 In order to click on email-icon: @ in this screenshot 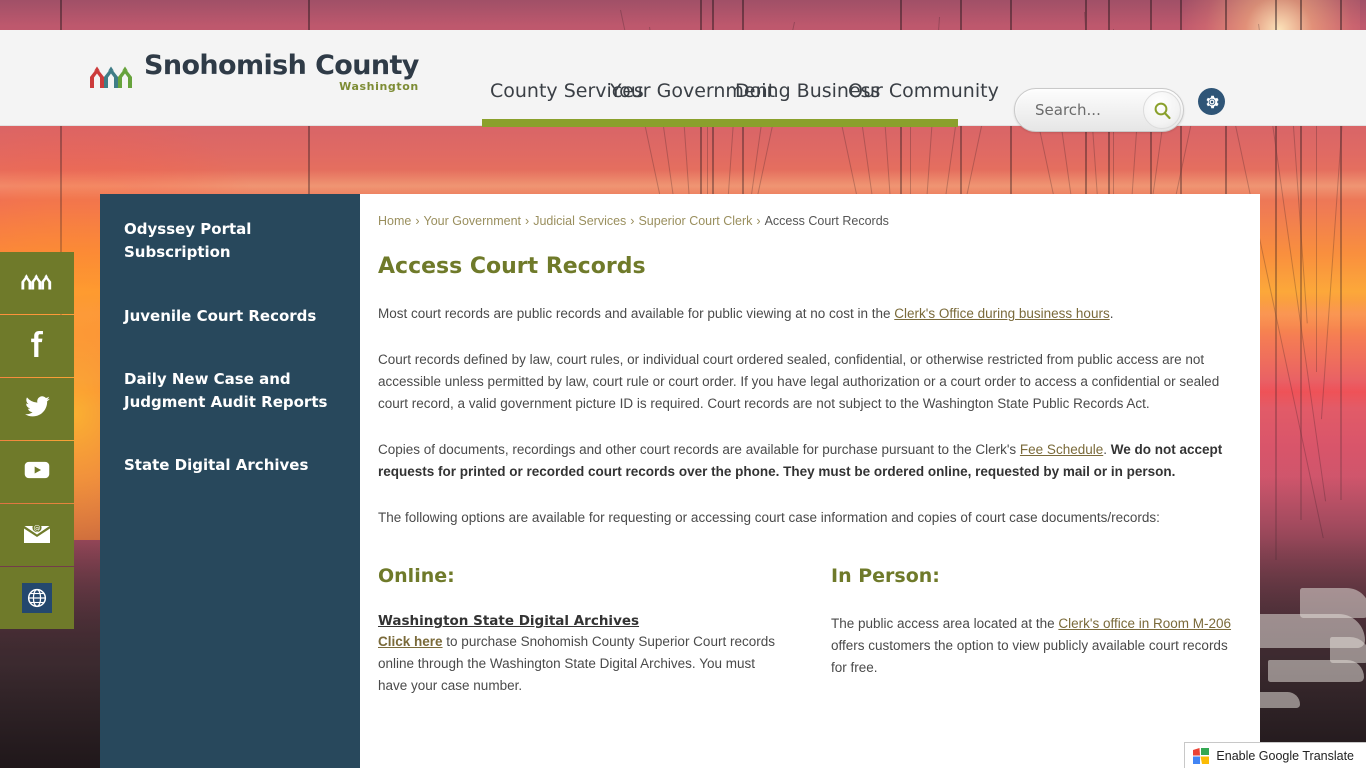, I will do `click(37, 535)`.